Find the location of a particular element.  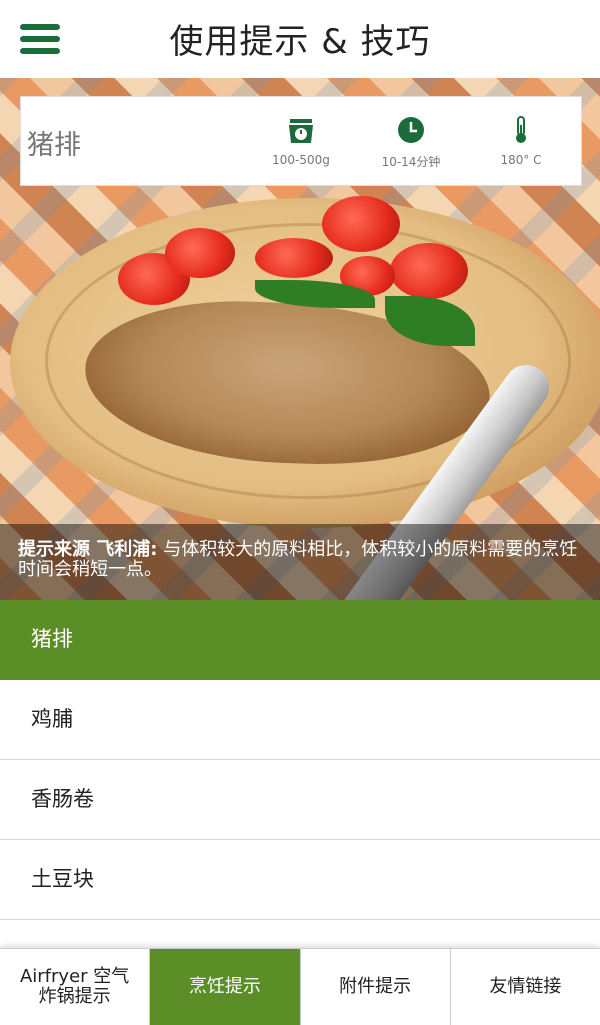

app-header: 使用提示 & 技巧 is located at coordinates (300, 39).